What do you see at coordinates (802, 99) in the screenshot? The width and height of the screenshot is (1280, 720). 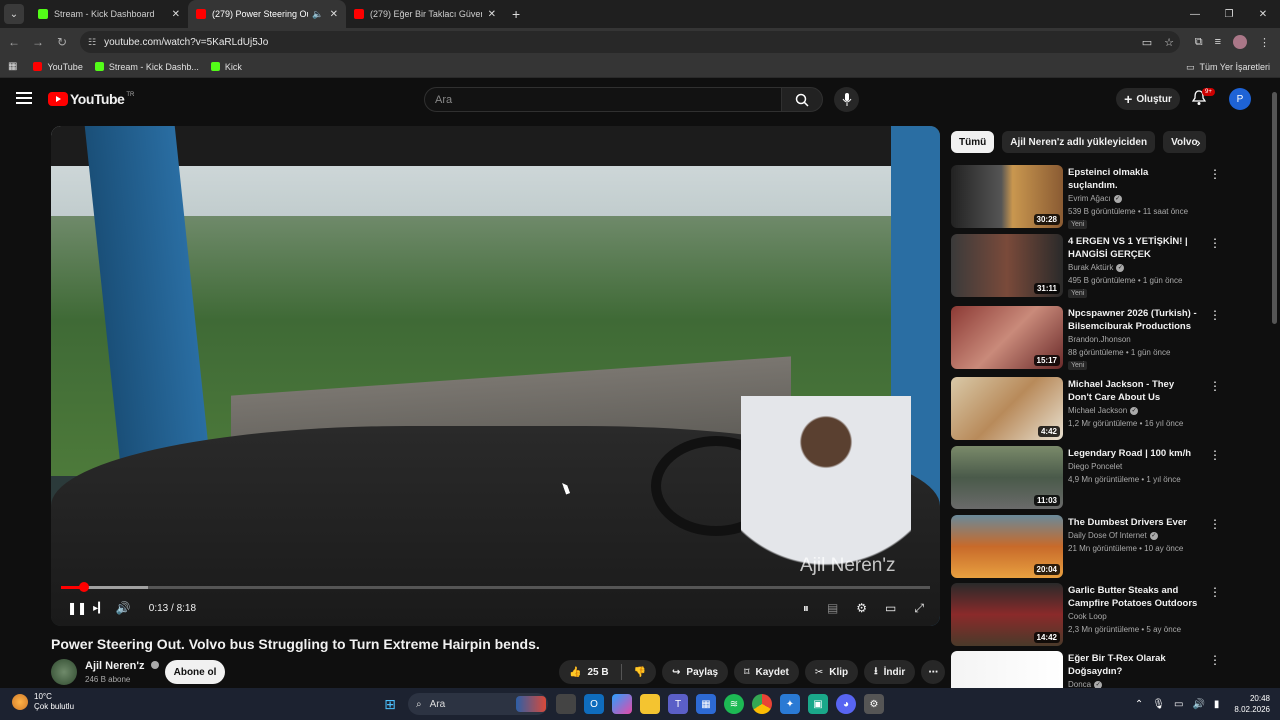 I see `search-button` at bounding box center [802, 99].